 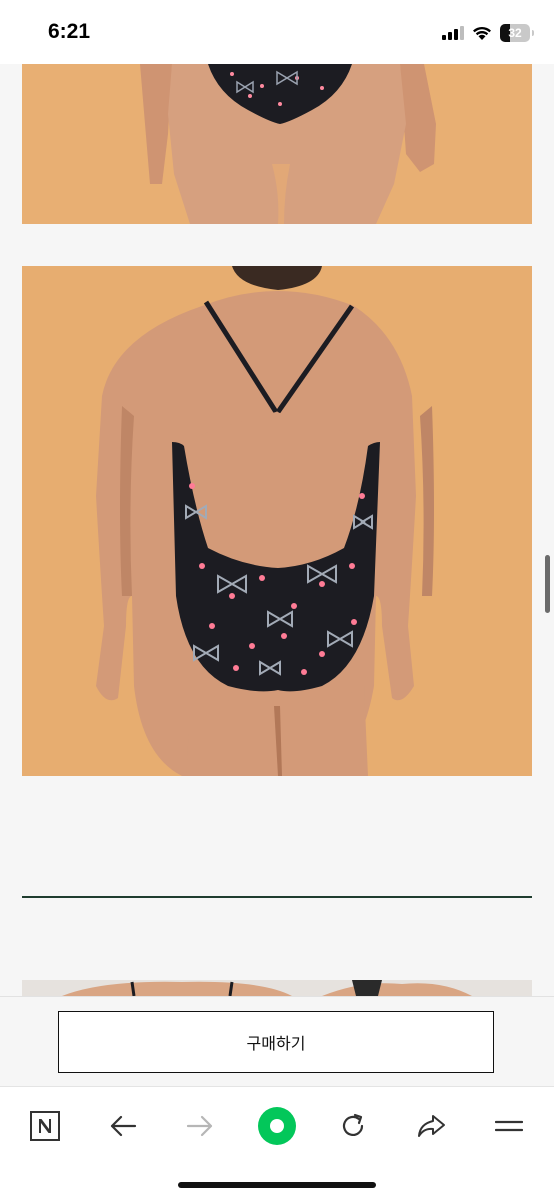 What do you see at coordinates (277, 1185) in the screenshot?
I see `home-indicator` at bounding box center [277, 1185].